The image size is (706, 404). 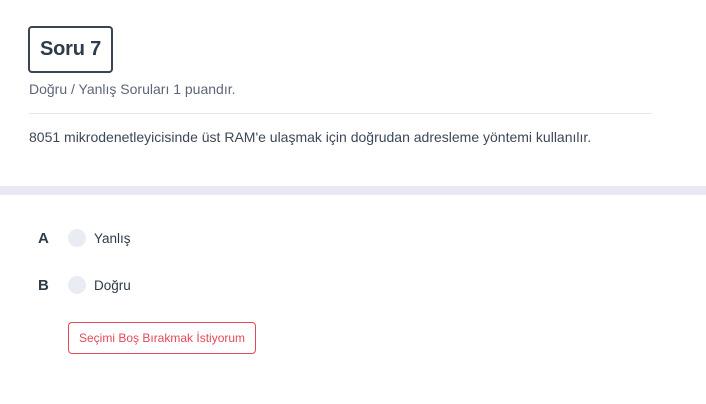 What do you see at coordinates (353, 190) in the screenshot?
I see `section-separator` at bounding box center [353, 190].